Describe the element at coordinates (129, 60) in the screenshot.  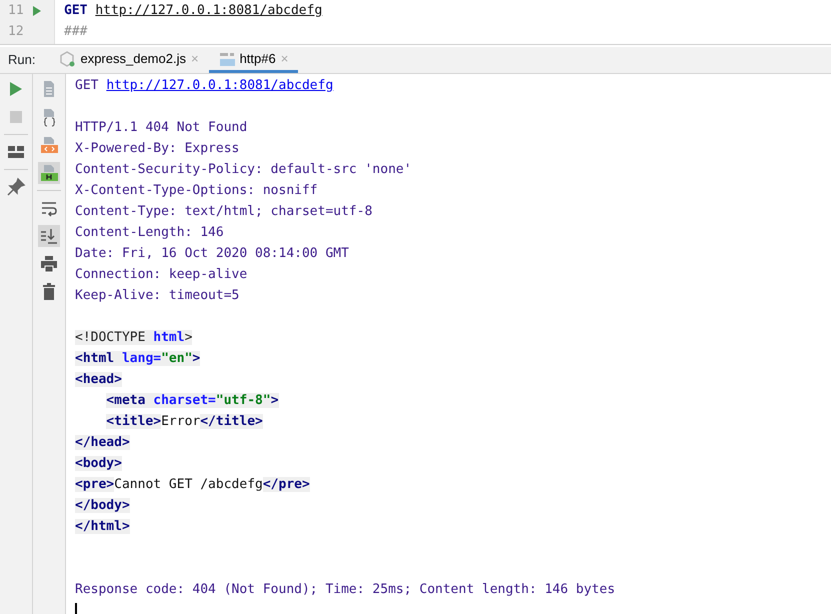
I see `run-tab: express_demo2.js ×` at that location.